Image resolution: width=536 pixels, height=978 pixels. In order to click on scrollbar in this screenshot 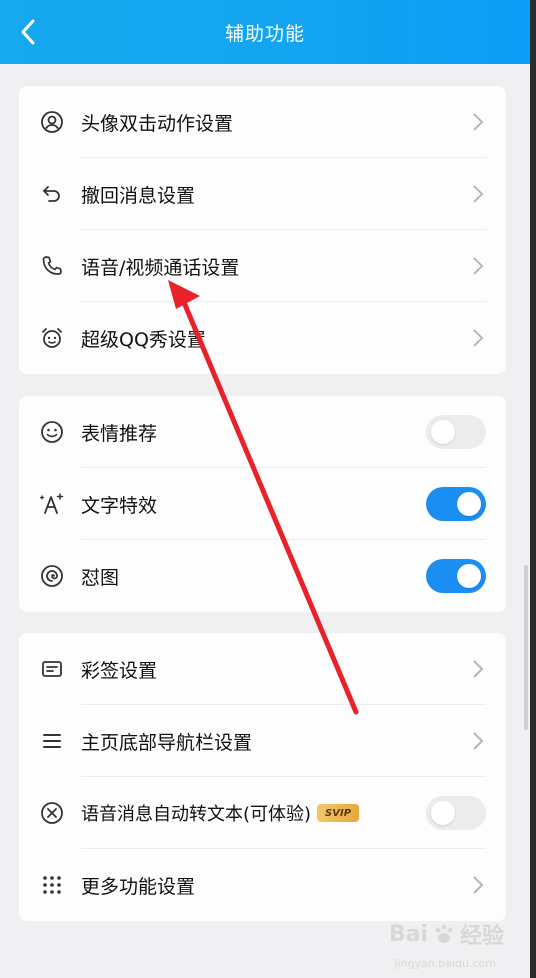, I will do `click(526, 647)`.